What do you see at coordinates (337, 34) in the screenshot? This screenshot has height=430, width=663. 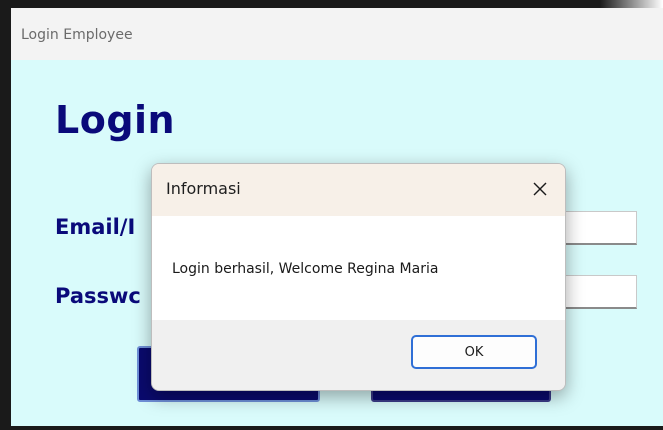 I see `window-titlebar: Login Employee` at bounding box center [337, 34].